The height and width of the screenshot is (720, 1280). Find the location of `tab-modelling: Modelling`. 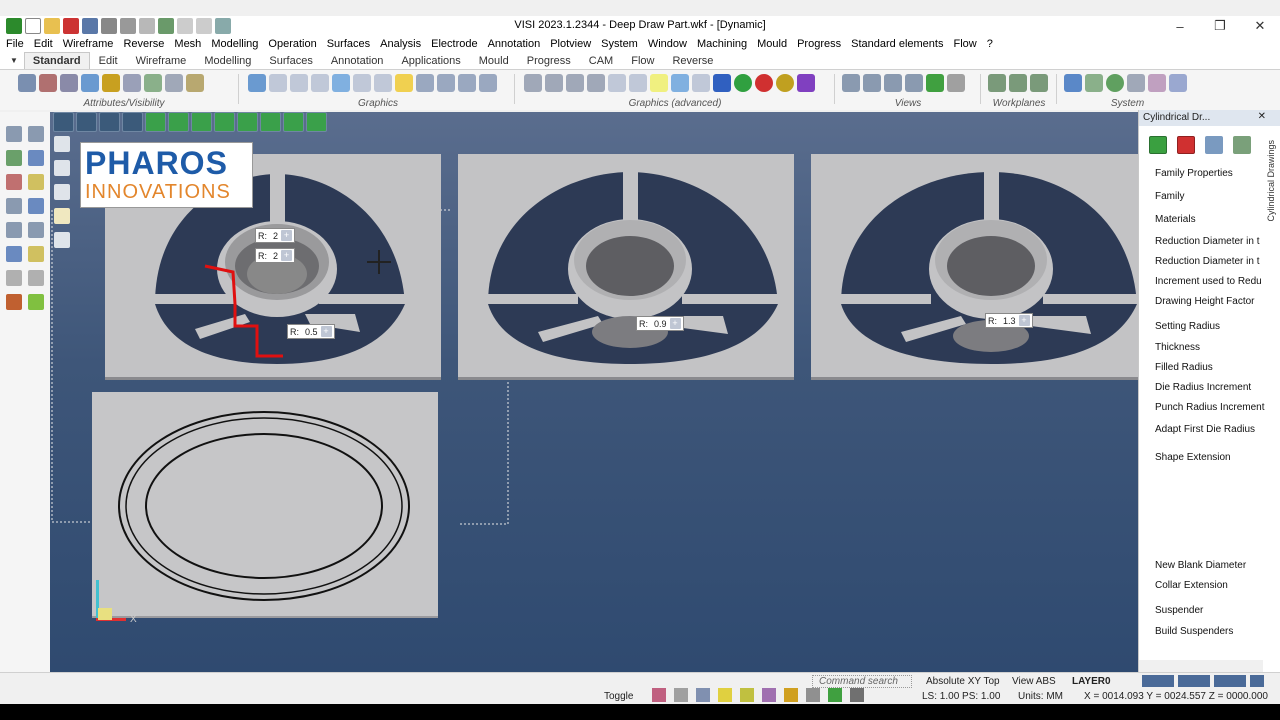

tab-modelling: Modelling is located at coordinates (227, 60).